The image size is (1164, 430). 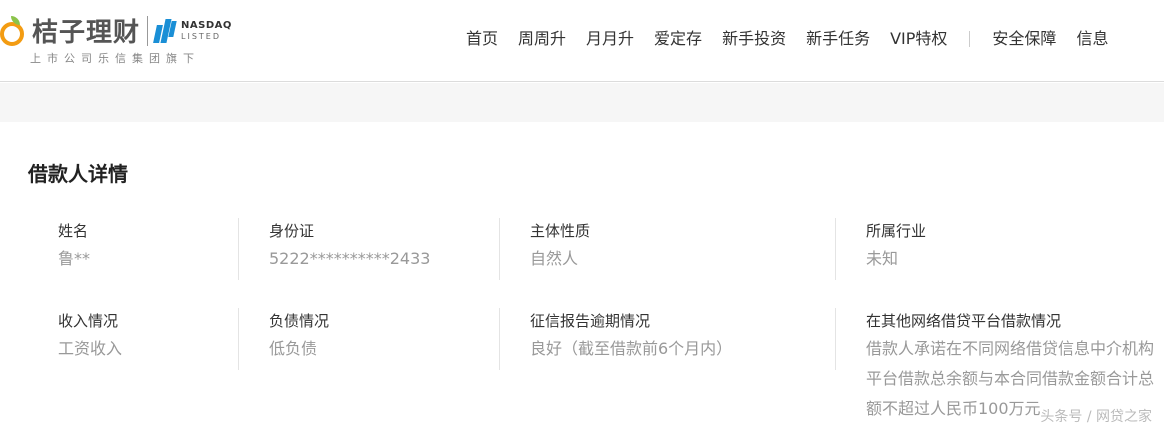 What do you see at coordinates (73, 231) in the screenshot?
I see `detail-label: 姓名` at bounding box center [73, 231].